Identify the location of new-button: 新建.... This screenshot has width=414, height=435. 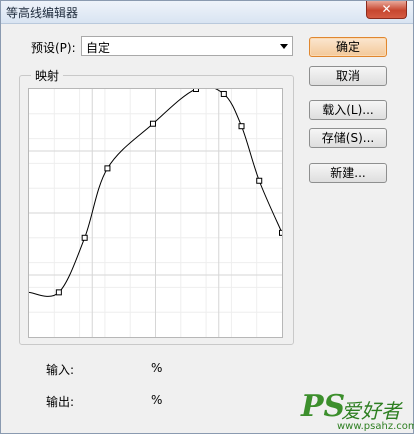
(348, 173).